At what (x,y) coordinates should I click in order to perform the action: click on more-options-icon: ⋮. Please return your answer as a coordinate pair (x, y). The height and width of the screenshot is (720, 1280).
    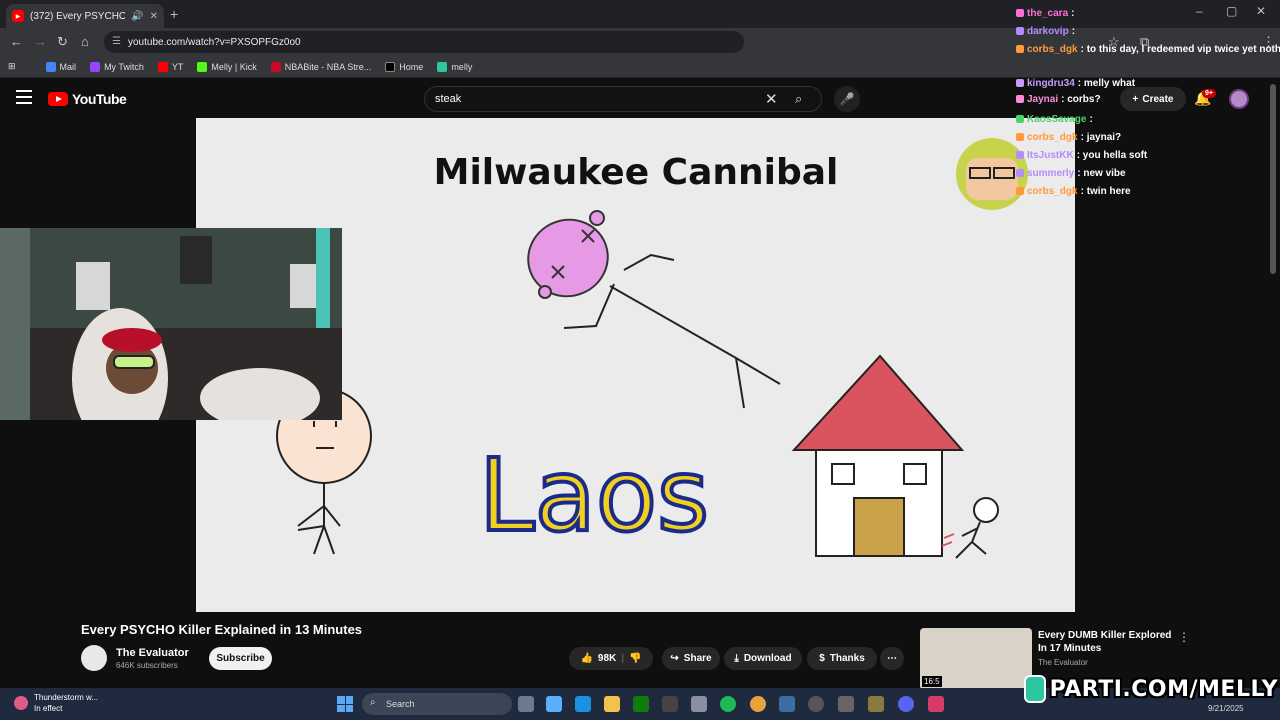
    Looking at the image, I should click on (1184, 637).